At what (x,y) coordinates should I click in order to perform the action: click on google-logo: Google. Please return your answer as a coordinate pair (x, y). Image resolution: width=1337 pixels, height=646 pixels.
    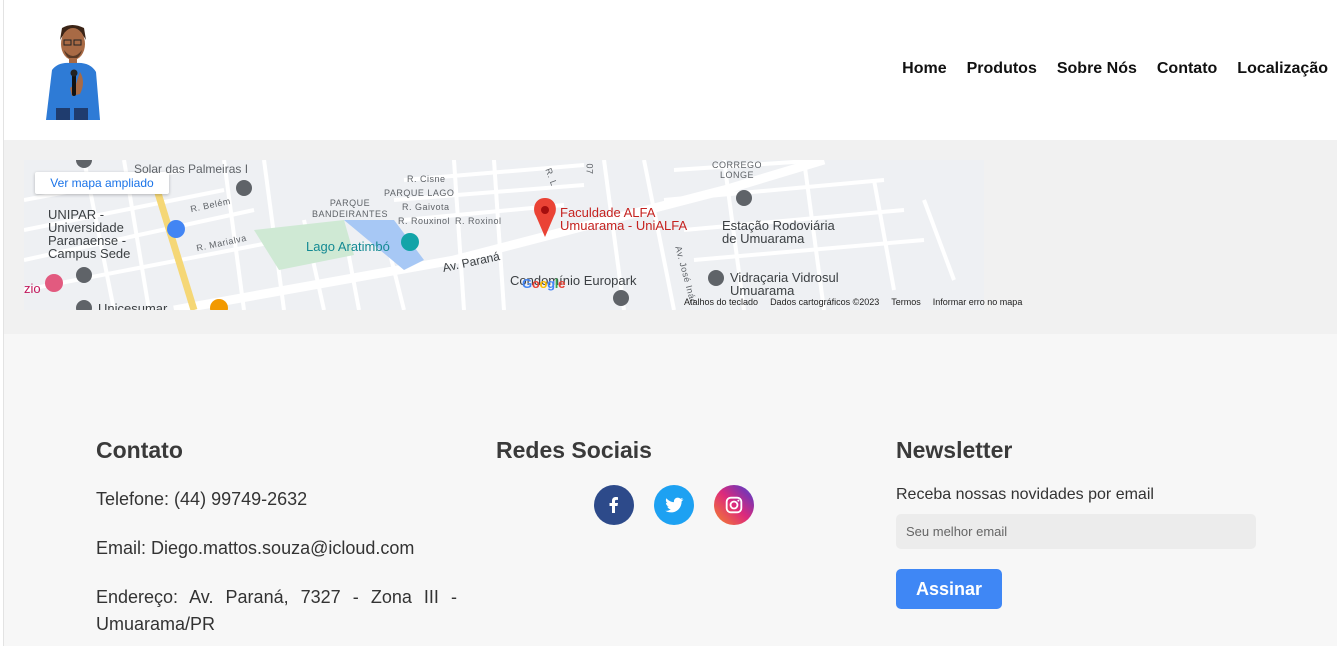
    Looking at the image, I should click on (544, 283).